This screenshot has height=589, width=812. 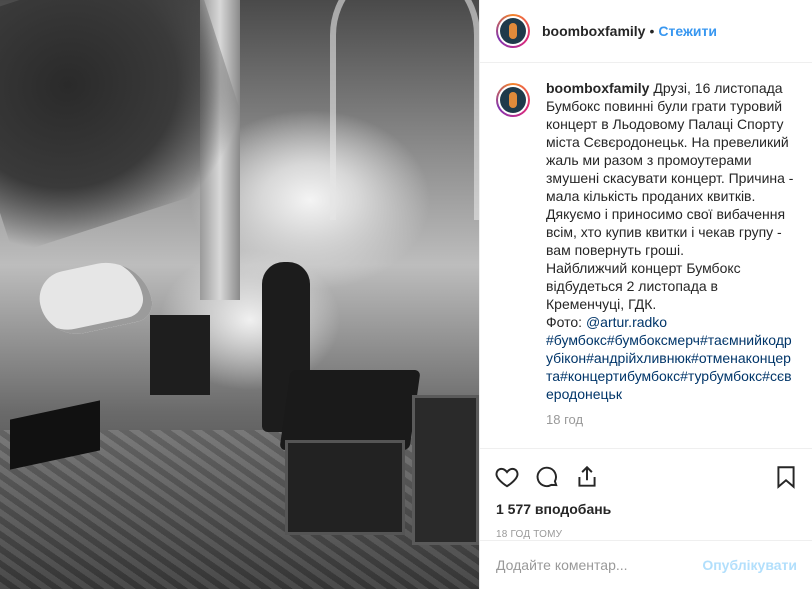 I want to click on photo-shoe, so click(x=95, y=297).